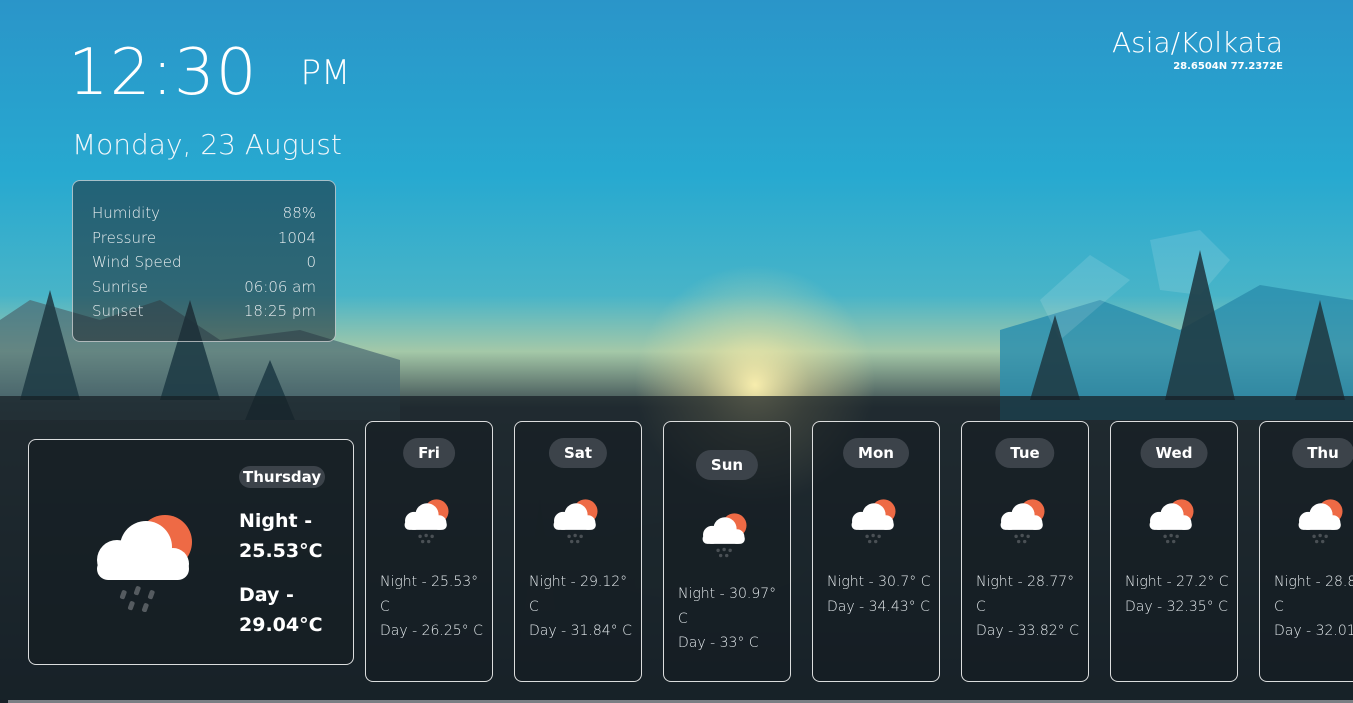 The width and height of the screenshot is (1353, 703). Describe the element at coordinates (727, 465) in the screenshot. I see `forecast-day-badge: Sun` at that location.